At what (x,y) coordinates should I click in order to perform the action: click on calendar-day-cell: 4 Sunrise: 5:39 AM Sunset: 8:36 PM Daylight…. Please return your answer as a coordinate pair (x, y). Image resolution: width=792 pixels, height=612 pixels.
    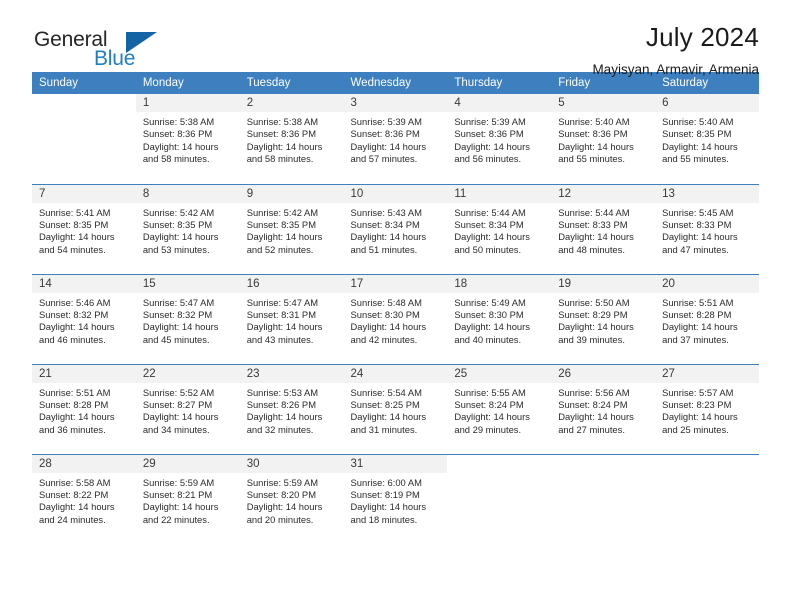
    Looking at the image, I should click on (499, 139).